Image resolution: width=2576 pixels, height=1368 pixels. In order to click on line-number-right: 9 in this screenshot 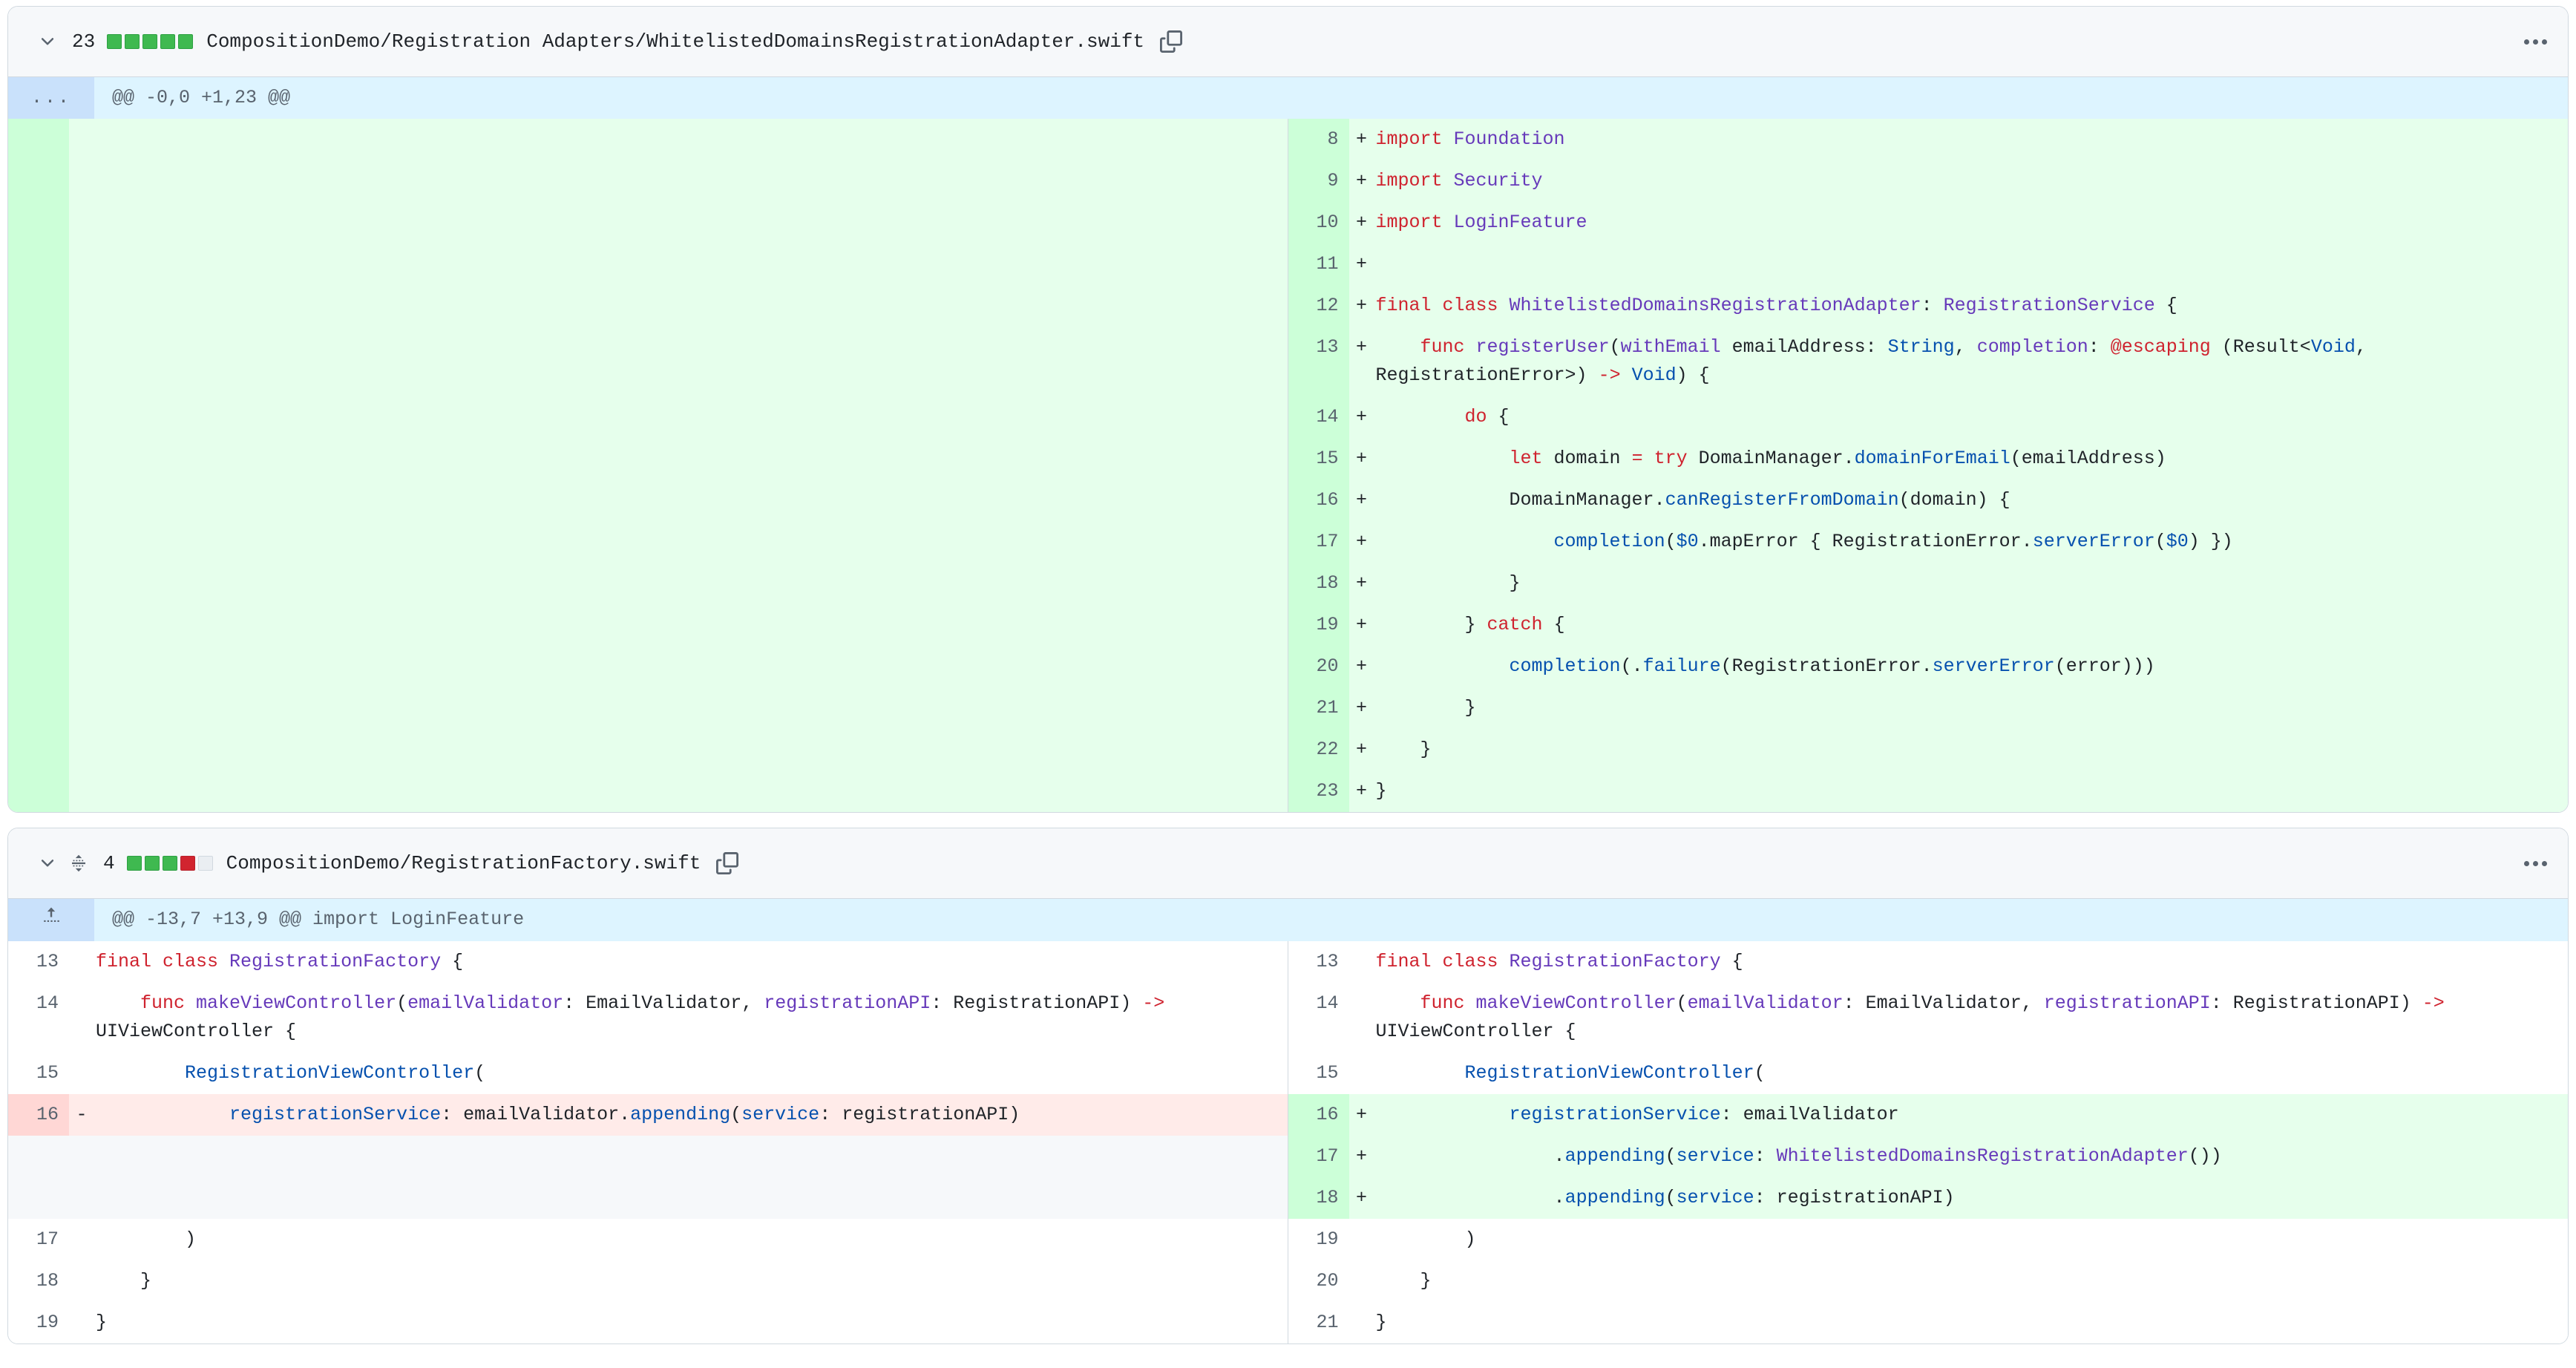, I will do `click(1318, 181)`.